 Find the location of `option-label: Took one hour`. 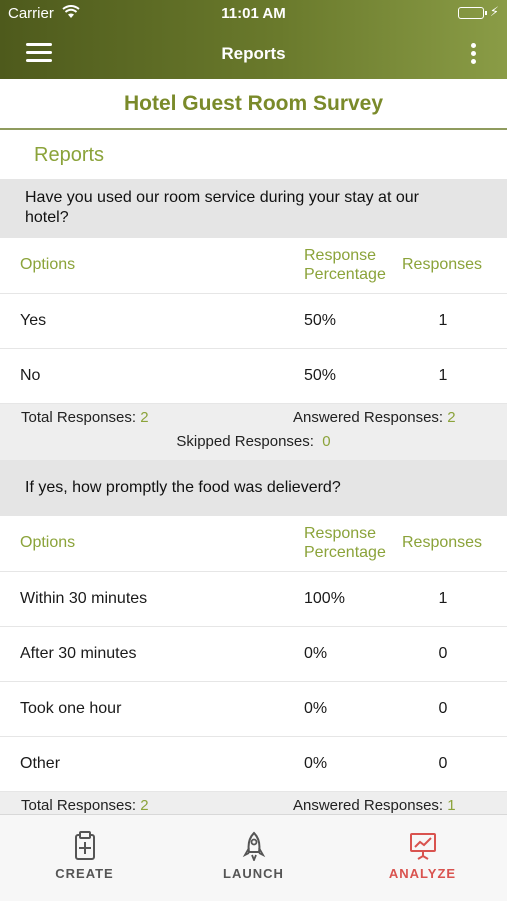

option-label: Took one hour is located at coordinates (71, 708).